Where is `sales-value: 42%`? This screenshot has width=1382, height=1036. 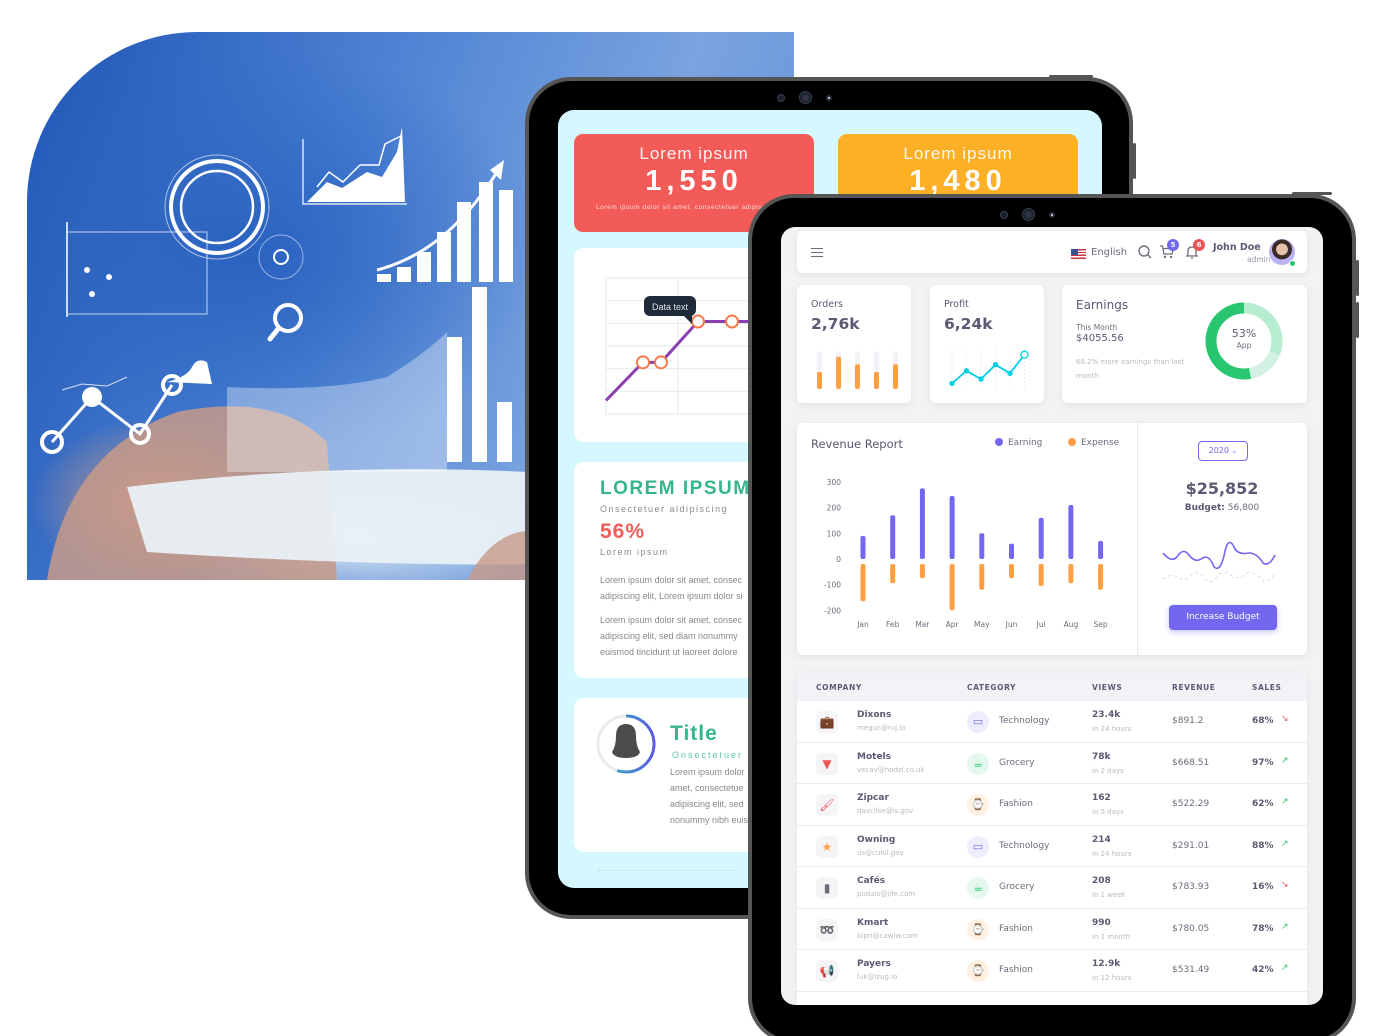 sales-value: 42% is located at coordinates (1263, 970).